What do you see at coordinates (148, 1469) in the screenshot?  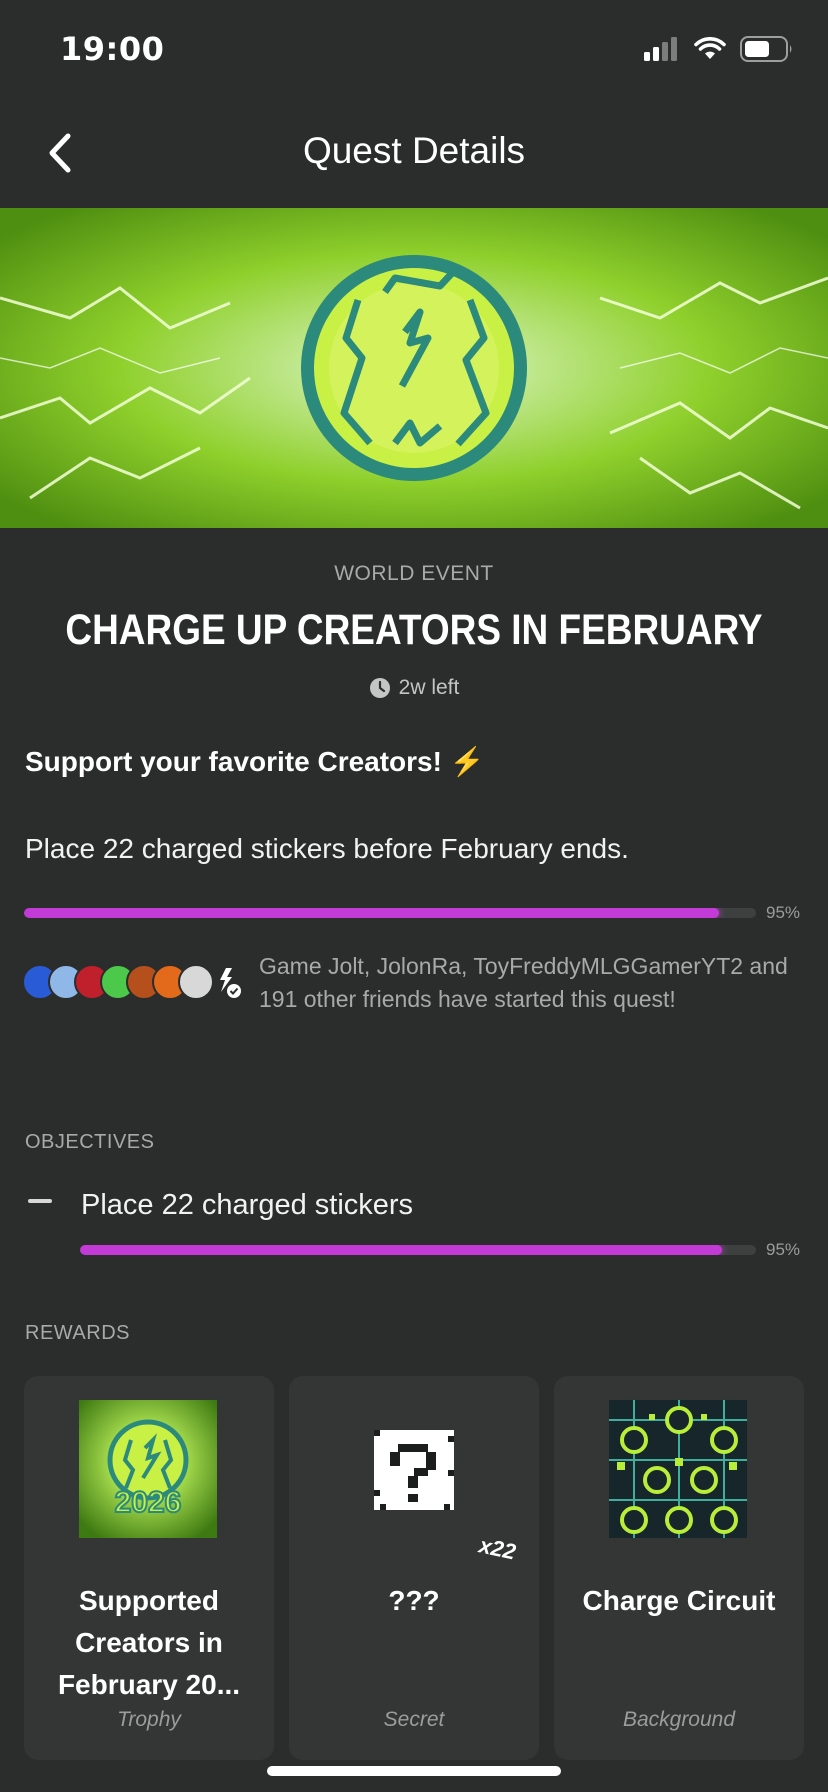 I see `trophy-image: 2026` at bounding box center [148, 1469].